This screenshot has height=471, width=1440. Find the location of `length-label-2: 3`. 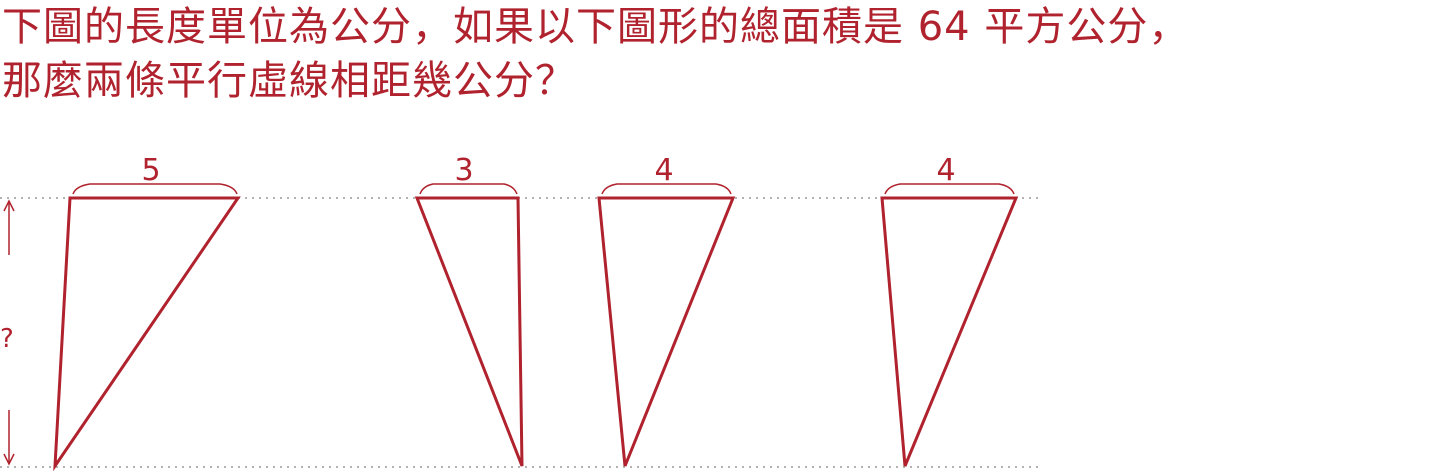

length-label-2: 3 is located at coordinates (463, 170).